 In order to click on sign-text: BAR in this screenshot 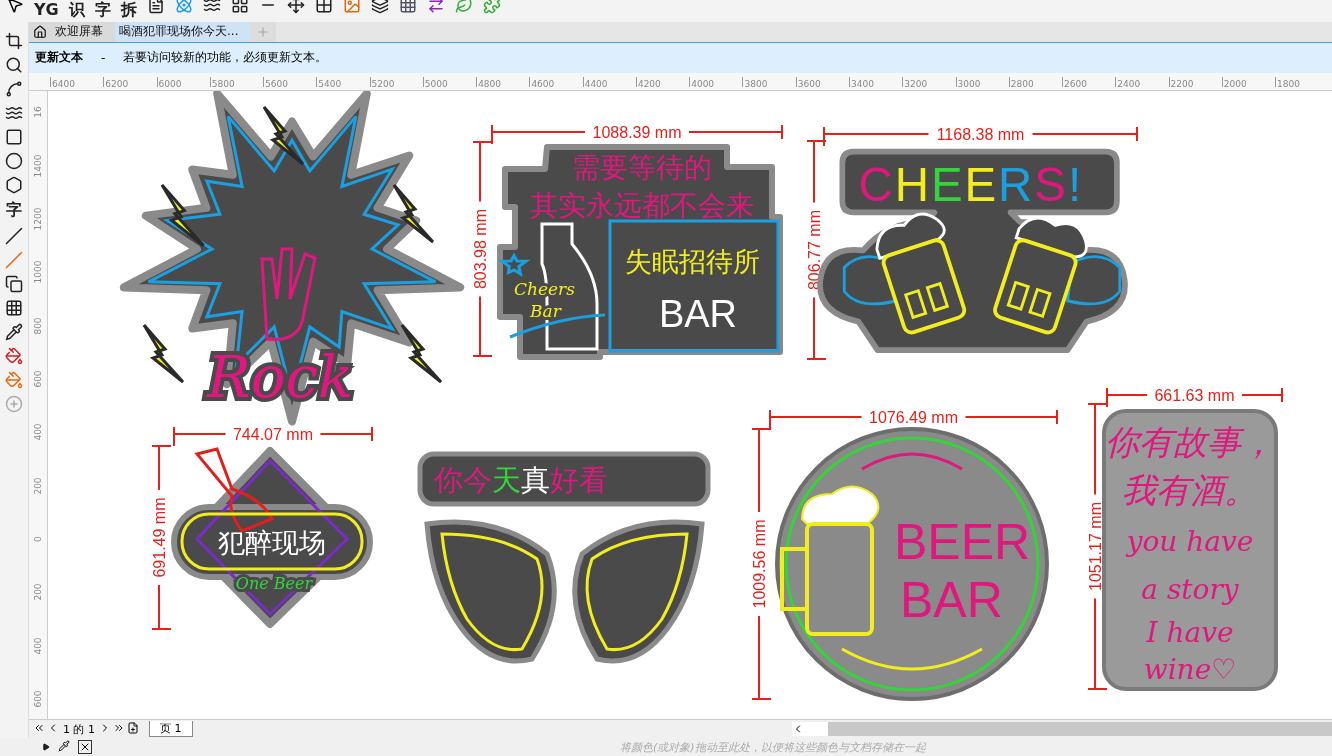, I will do `click(951, 600)`.